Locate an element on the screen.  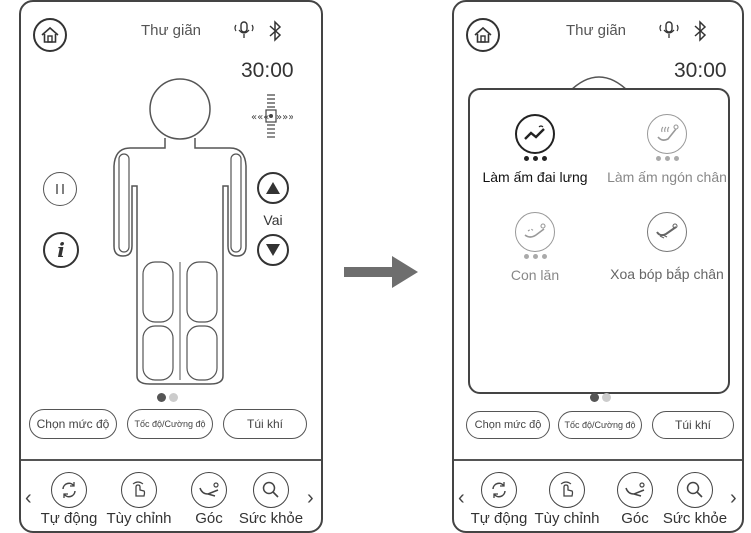
move-down-button is located at coordinates (273, 250).